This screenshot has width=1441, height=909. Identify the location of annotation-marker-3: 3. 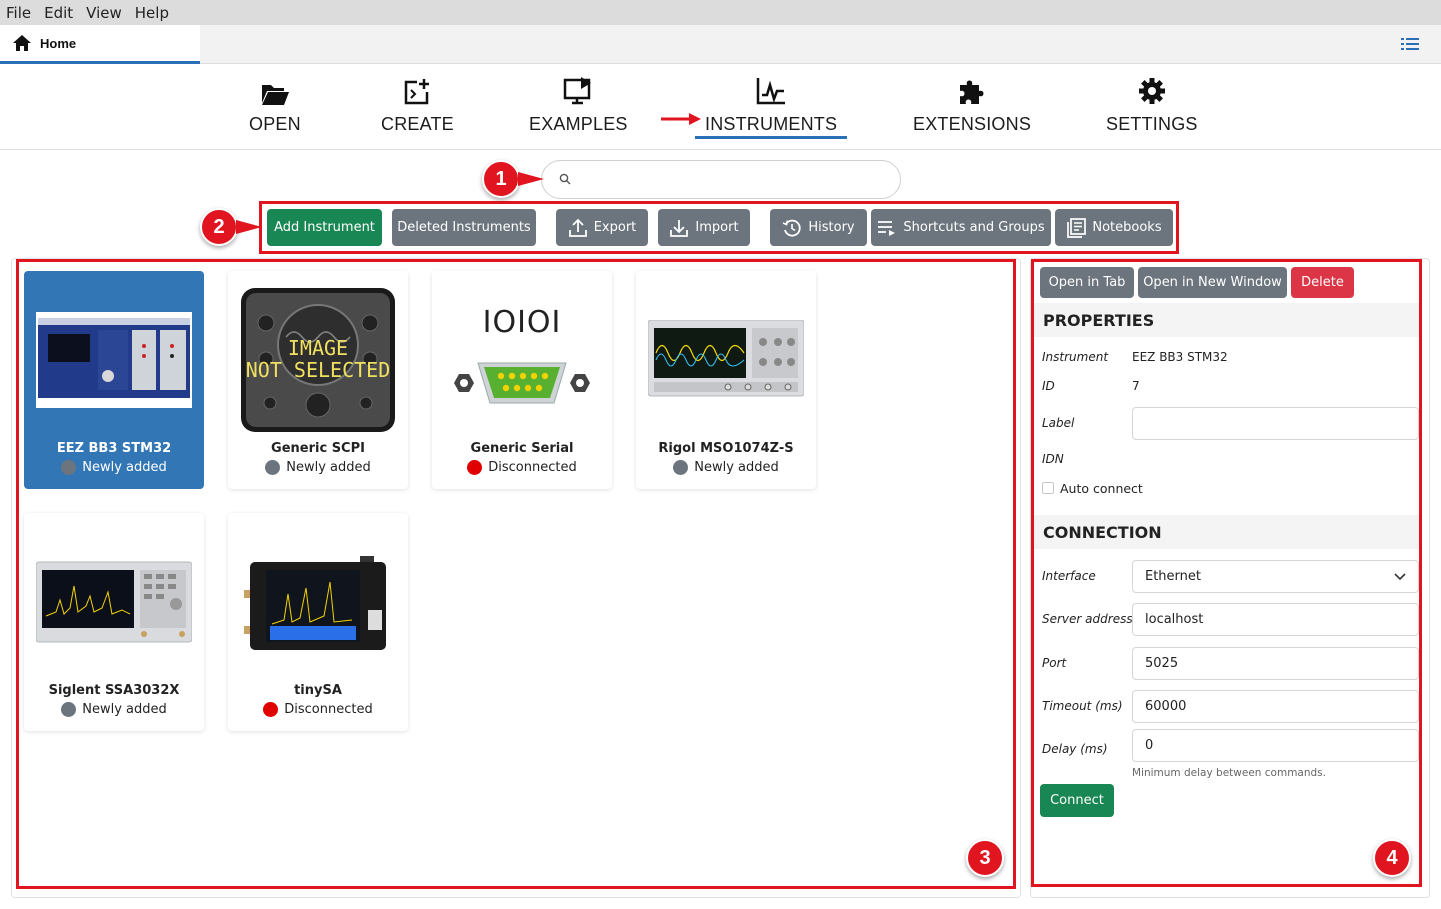
(985, 858).